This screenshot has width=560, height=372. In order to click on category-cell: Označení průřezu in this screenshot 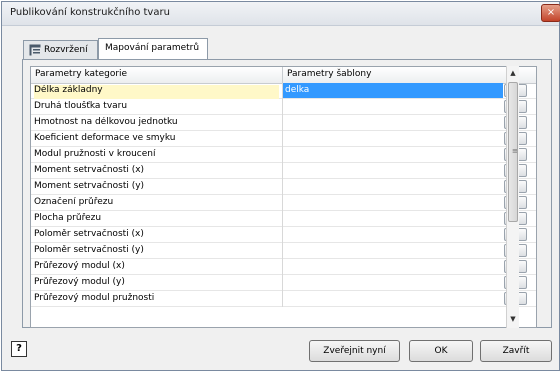, I will do `click(156, 204)`.